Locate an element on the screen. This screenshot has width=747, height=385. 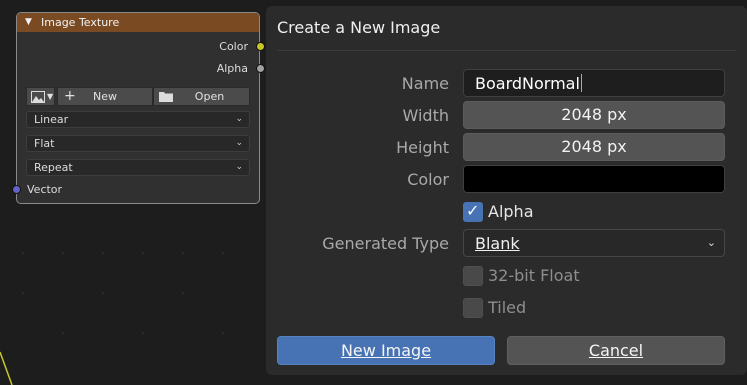
tiled-checkbox is located at coordinates (473, 308).